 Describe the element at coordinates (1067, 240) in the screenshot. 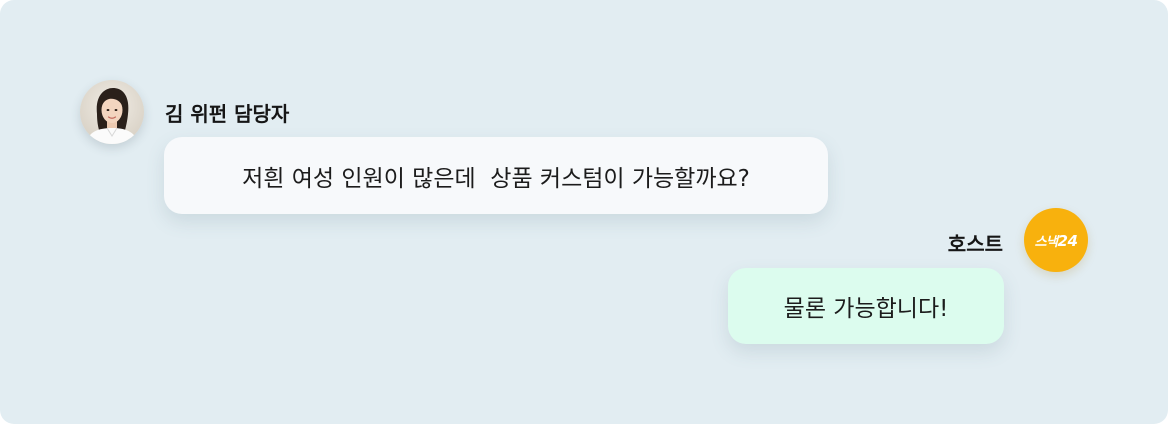

I see `host-logo-number: 24` at that location.